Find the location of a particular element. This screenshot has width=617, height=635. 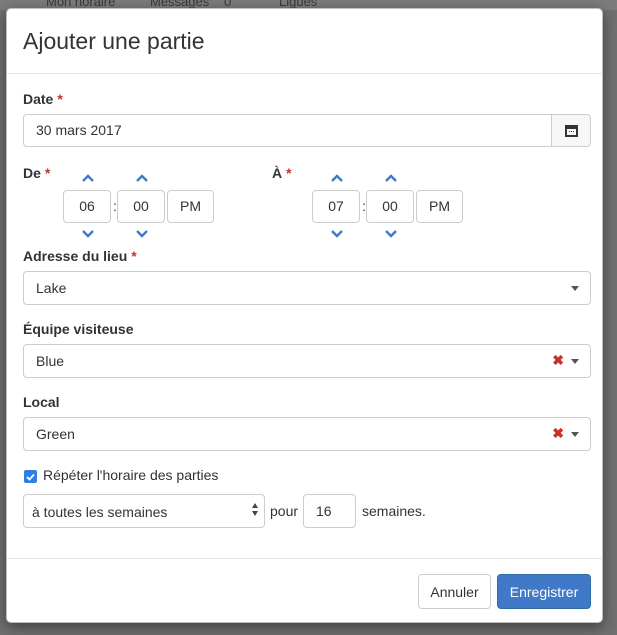

from-hour-input: 06 is located at coordinates (87, 206).